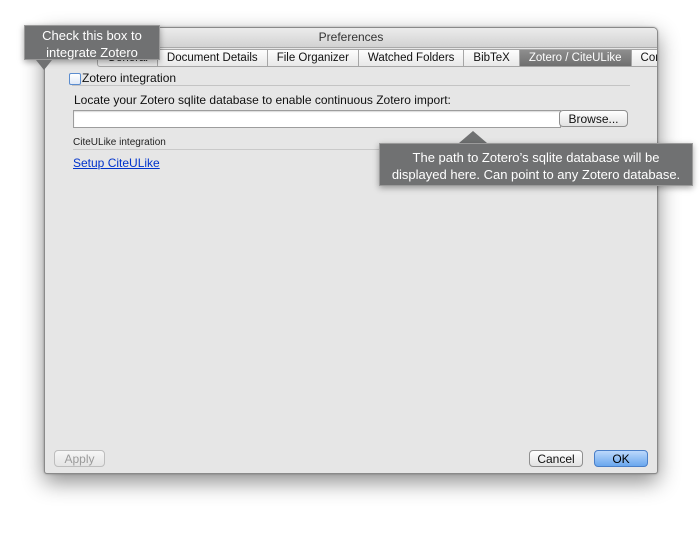 The width and height of the screenshot is (700, 535). What do you see at coordinates (556, 458) in the screenshot?
I see `cancel-button: Cancel` at bounding box center [556, 458].